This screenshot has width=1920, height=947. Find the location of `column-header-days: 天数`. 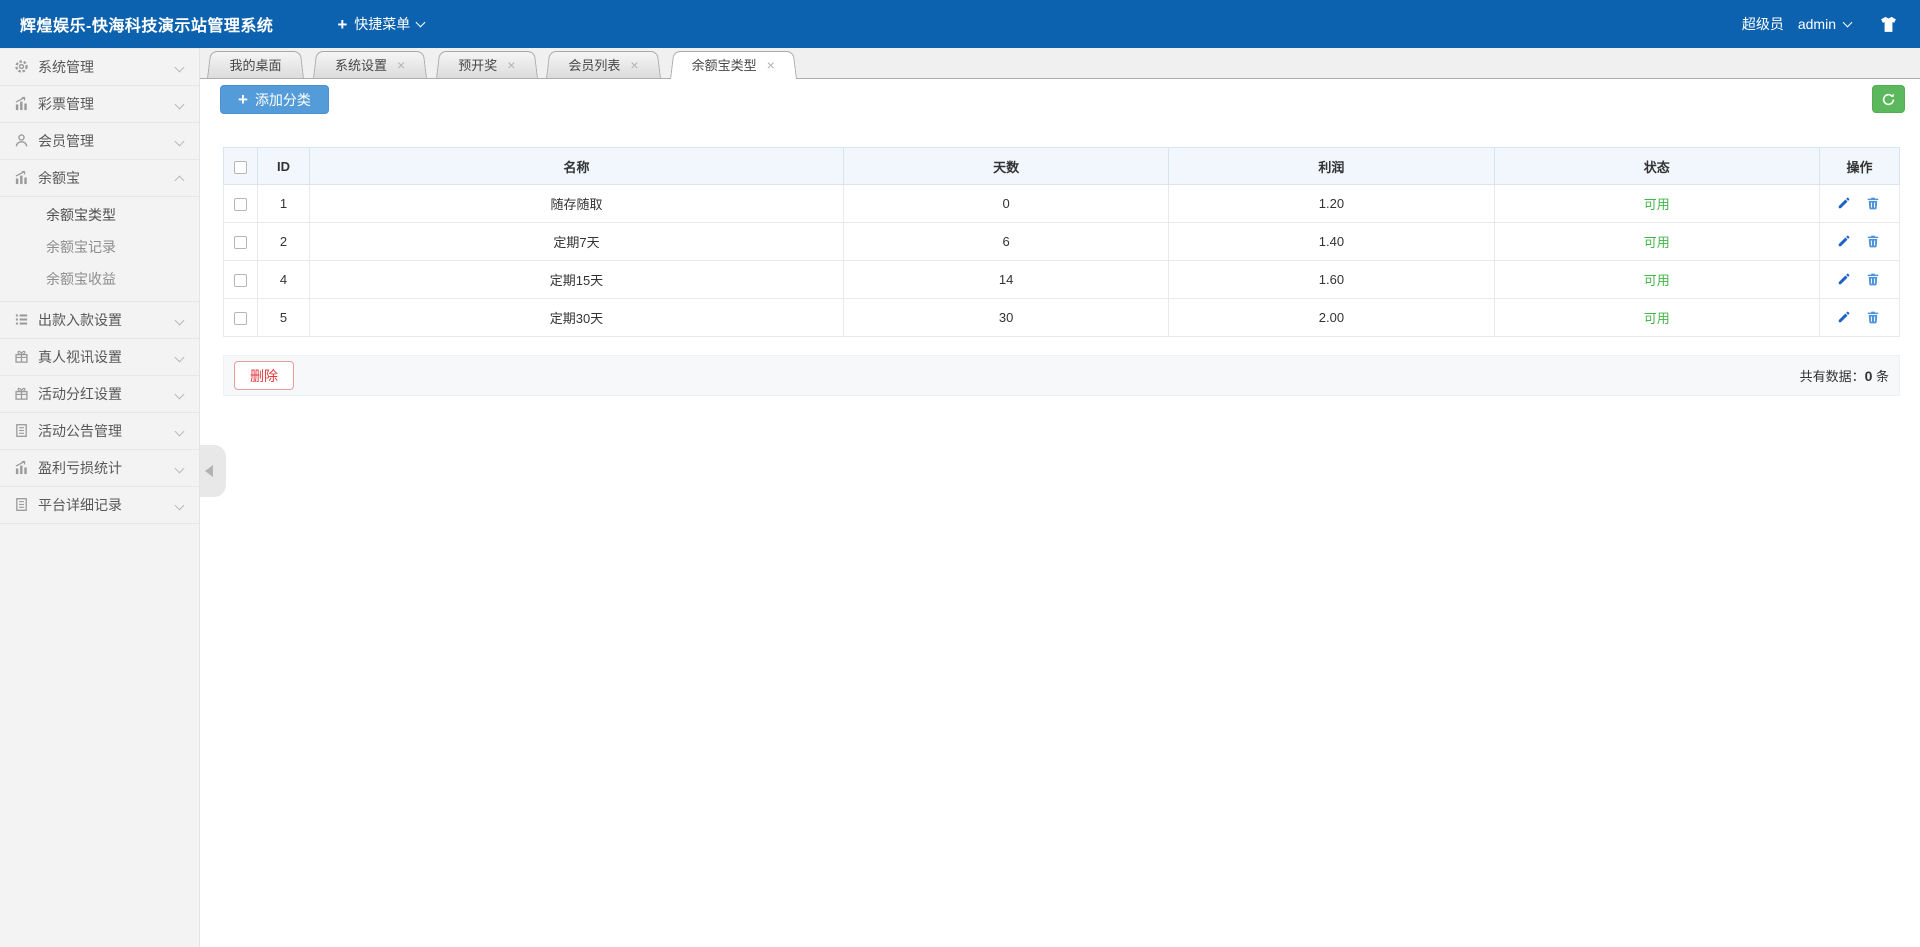

column-header-days: 天数 is located at coordinates (1006, 166).